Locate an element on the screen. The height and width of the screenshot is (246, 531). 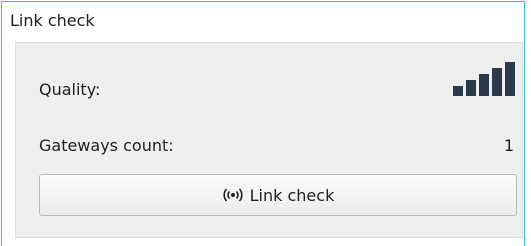
gateways-count-label: Gateways count: is located at coordinates (106, 145).